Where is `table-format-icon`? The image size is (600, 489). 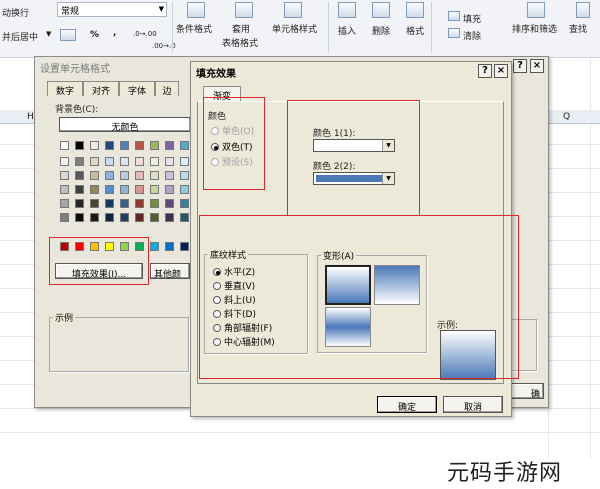
table-format-icon is located at coordinates (244, 10).